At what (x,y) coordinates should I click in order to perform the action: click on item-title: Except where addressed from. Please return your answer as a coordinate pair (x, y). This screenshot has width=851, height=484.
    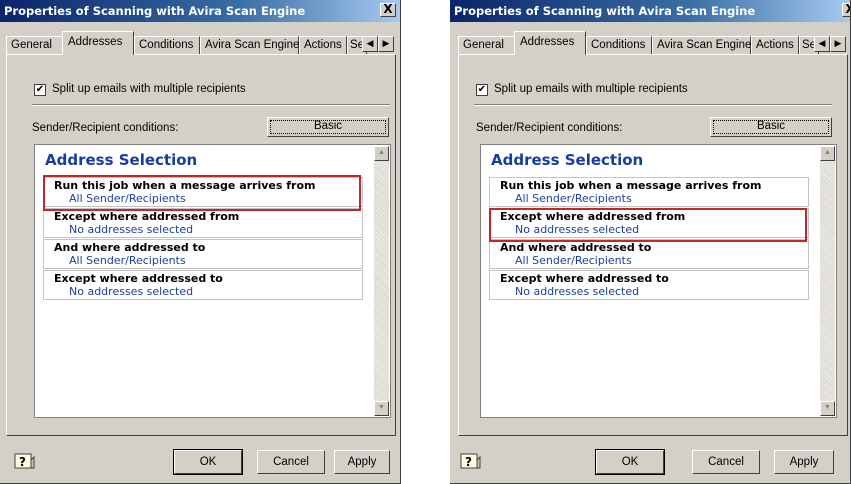
    Looking at the image, I should click on (147, 216).